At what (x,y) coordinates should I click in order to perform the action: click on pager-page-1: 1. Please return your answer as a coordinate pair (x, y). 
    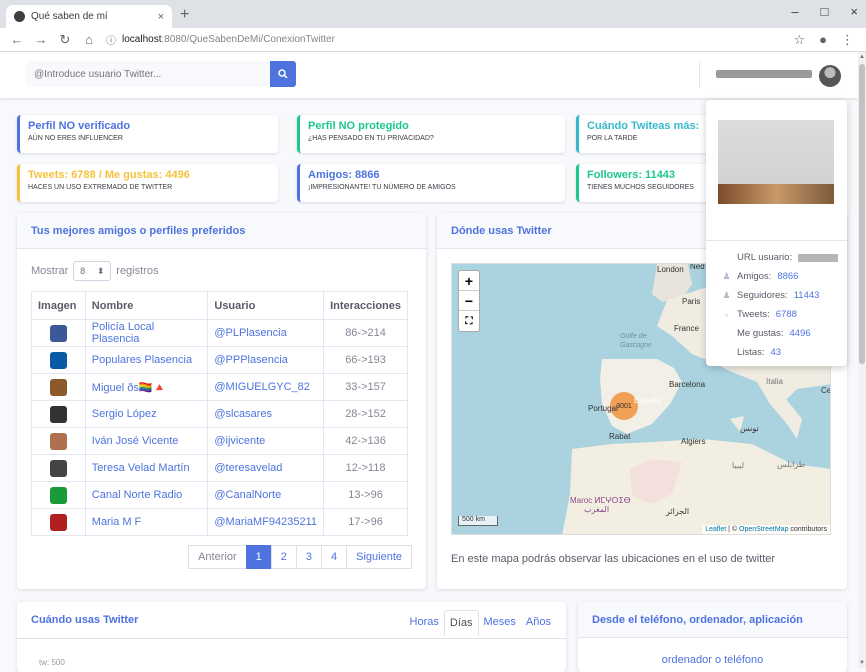
    Looking at the image, I should click on (258, 557).